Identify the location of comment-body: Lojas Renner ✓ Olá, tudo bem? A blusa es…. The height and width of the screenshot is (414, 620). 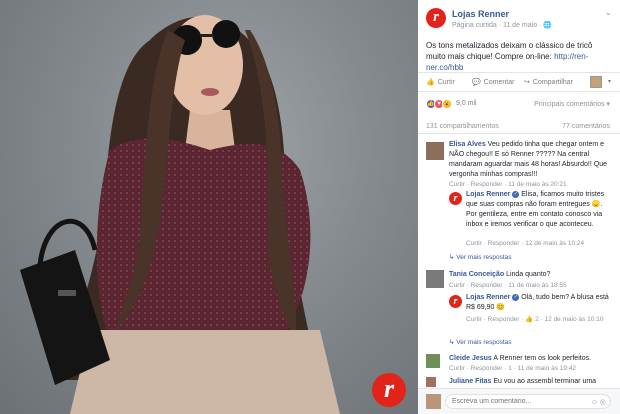
(540, 303).